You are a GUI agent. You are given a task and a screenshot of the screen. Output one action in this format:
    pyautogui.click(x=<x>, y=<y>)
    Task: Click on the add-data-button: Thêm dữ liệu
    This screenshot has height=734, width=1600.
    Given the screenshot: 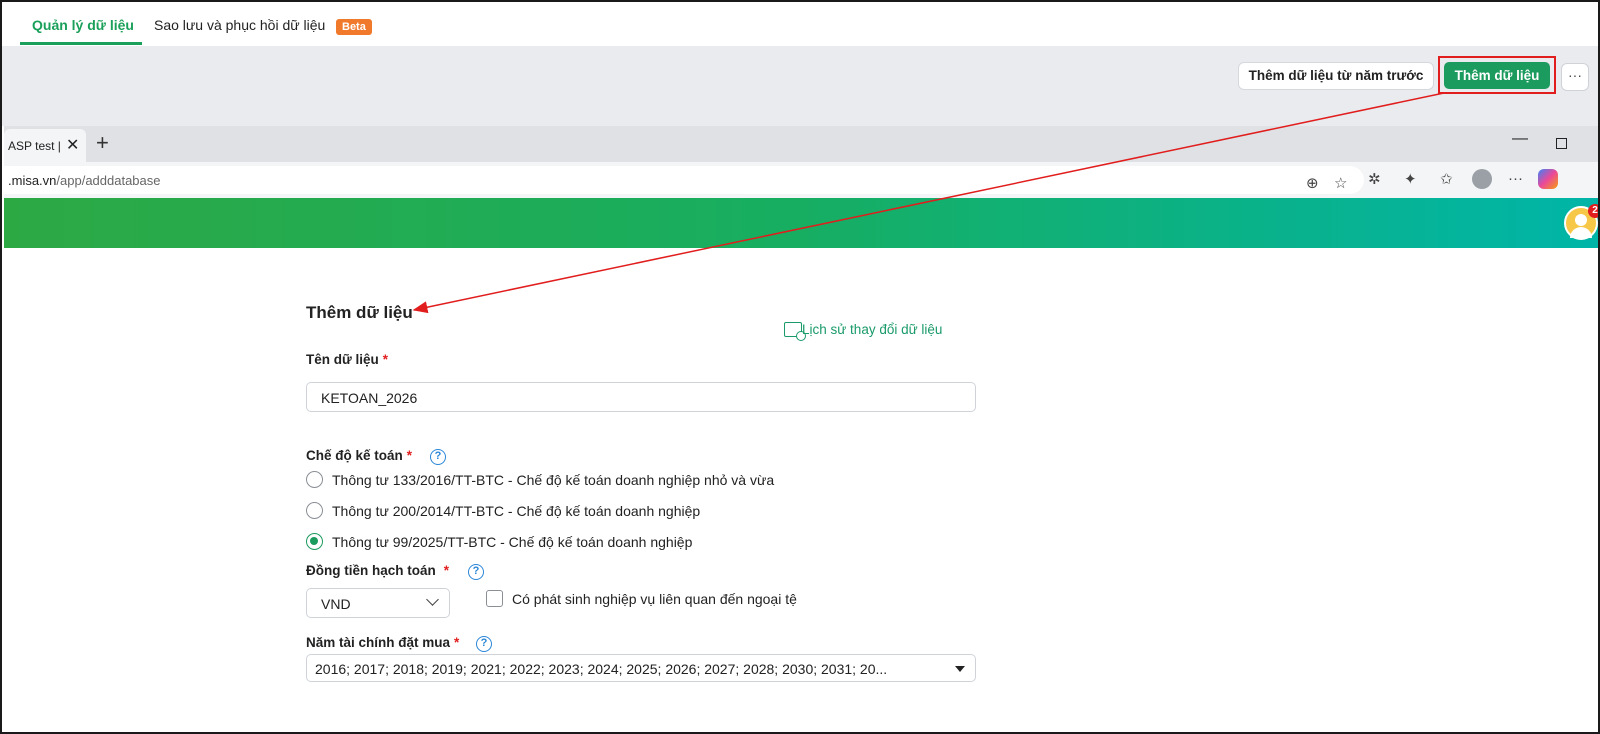 What is the action you would take?
    pyautogui.click(x=1497, y=75)
    